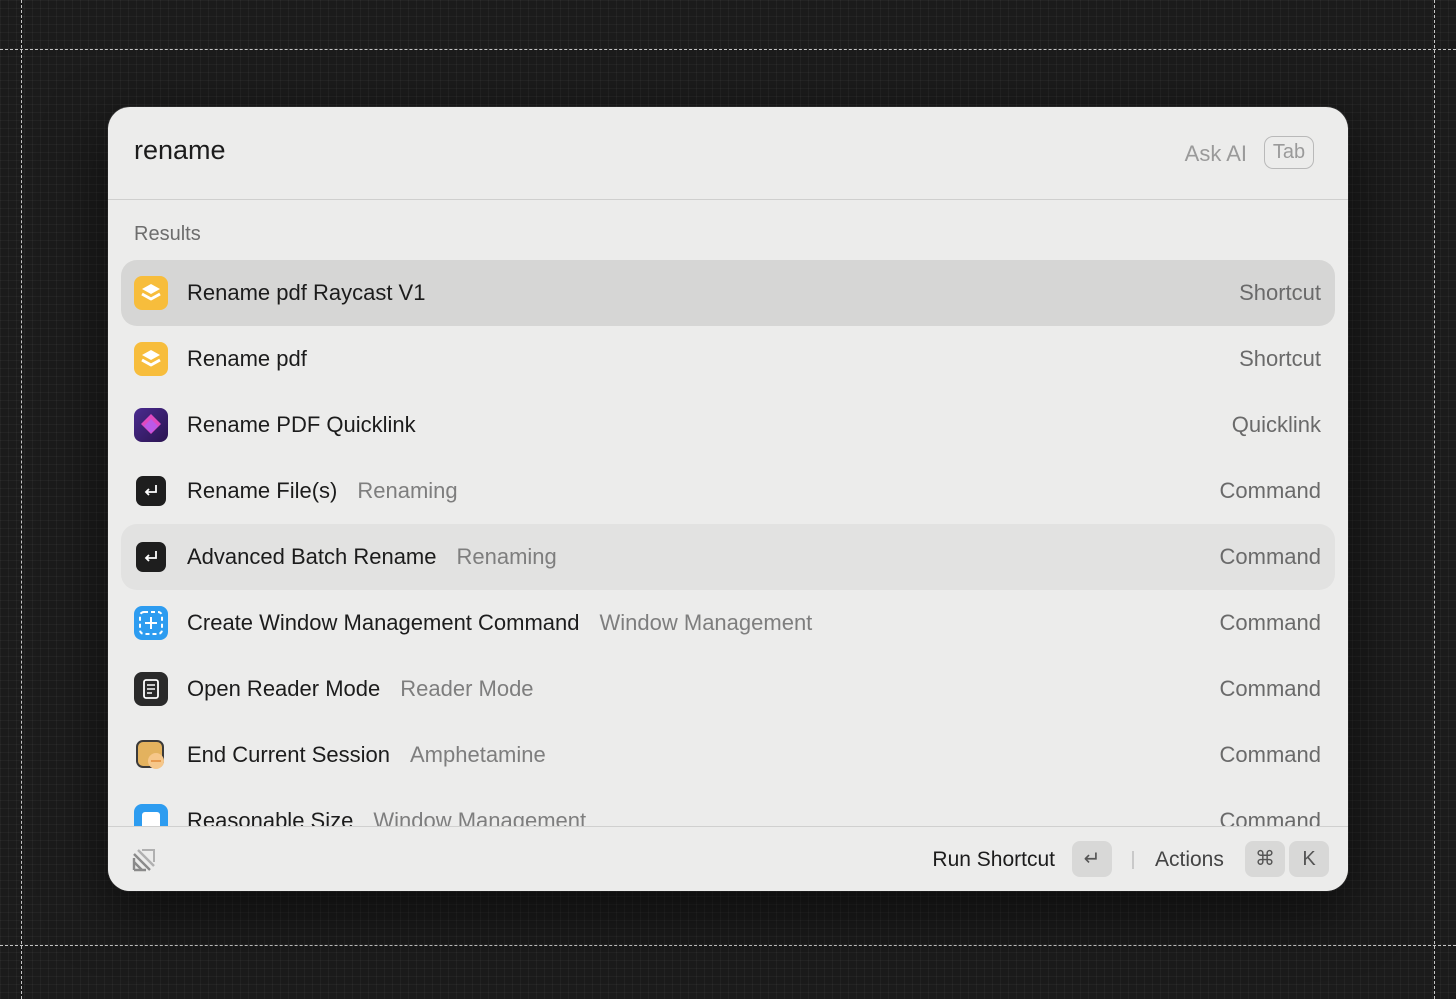 The width and height of the screenshot is (1456, 999). I want to click on result-row: Rename pdf Raycast V1 Shortcut, so click(728, 293).